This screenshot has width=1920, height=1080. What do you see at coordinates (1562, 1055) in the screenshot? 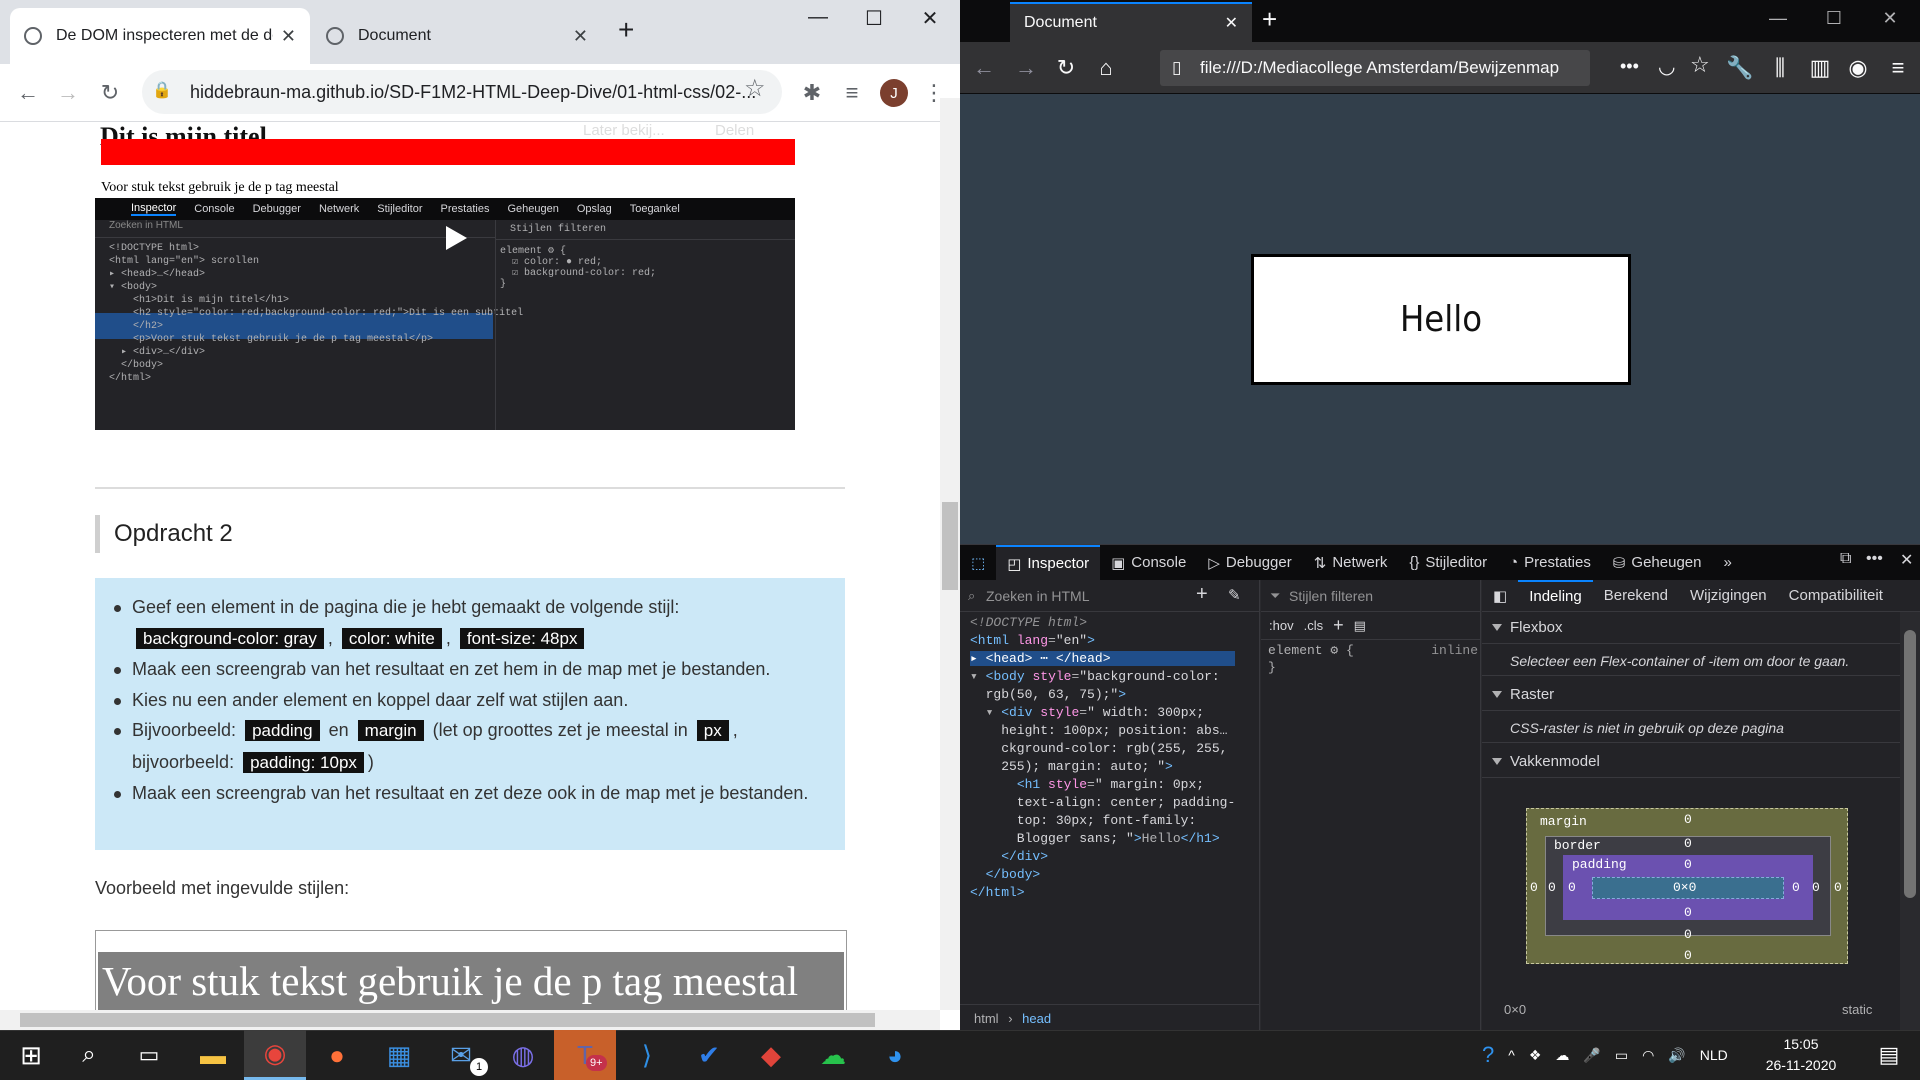
I see `onedrive-icon: ☁` at bounding box center [1562, 1055].